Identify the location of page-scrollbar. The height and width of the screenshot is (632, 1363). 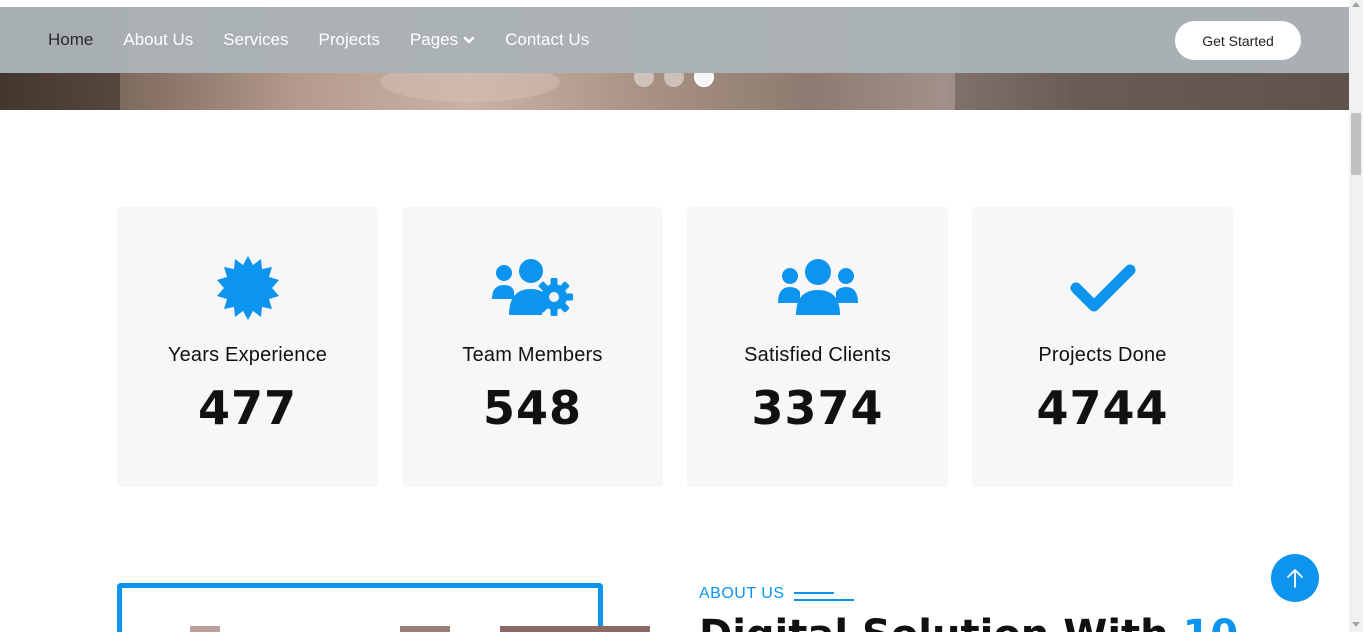
(1356, 316).